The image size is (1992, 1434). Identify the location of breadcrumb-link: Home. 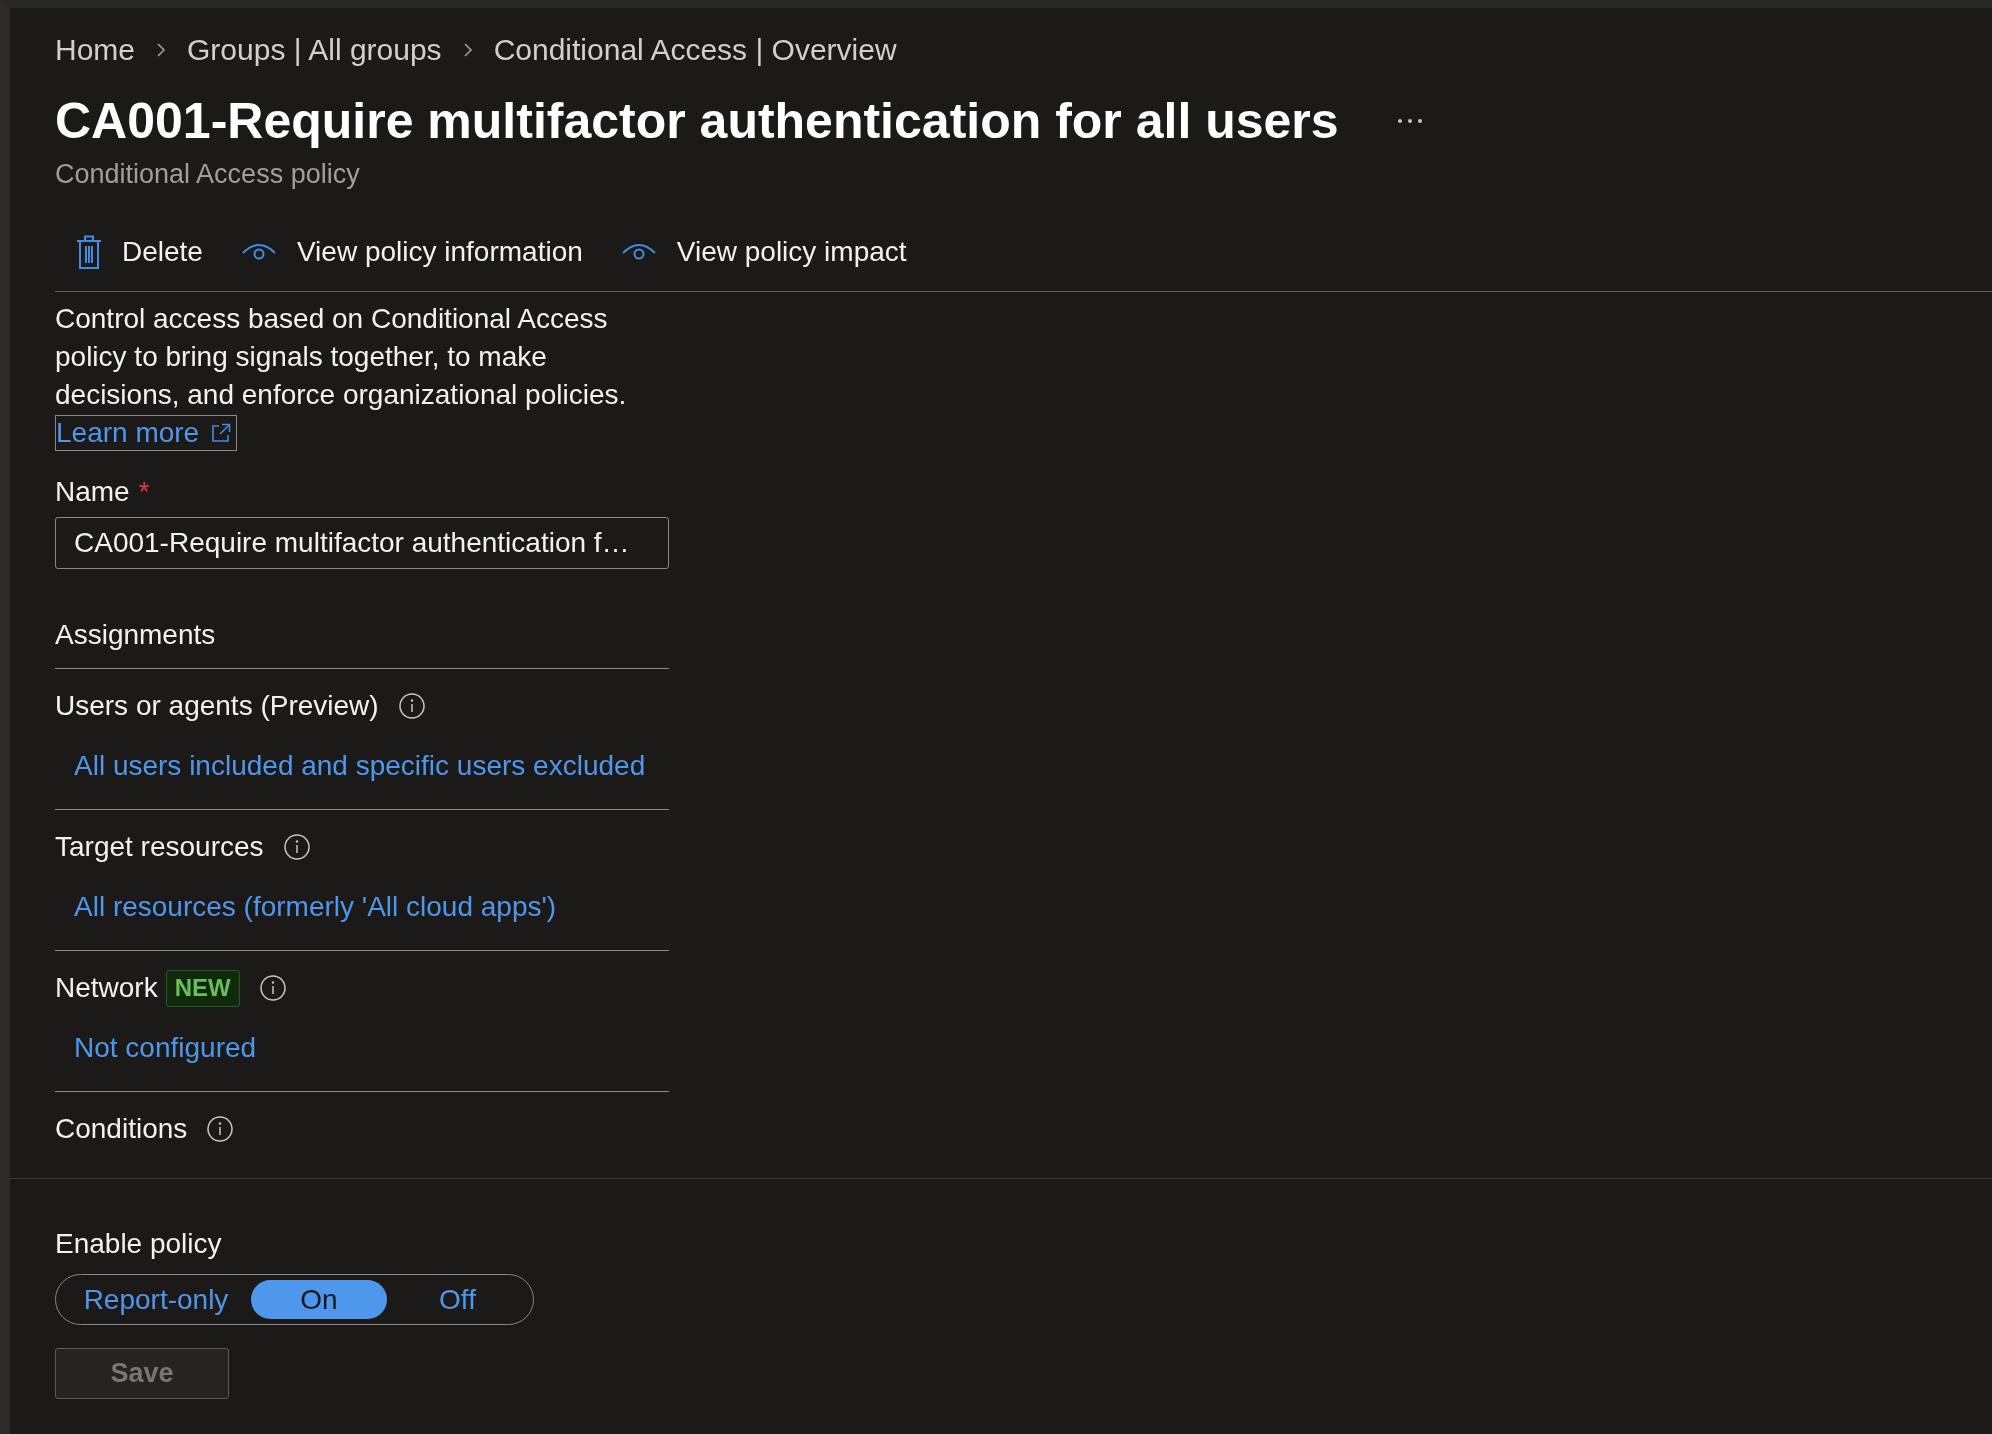
(95, 50).